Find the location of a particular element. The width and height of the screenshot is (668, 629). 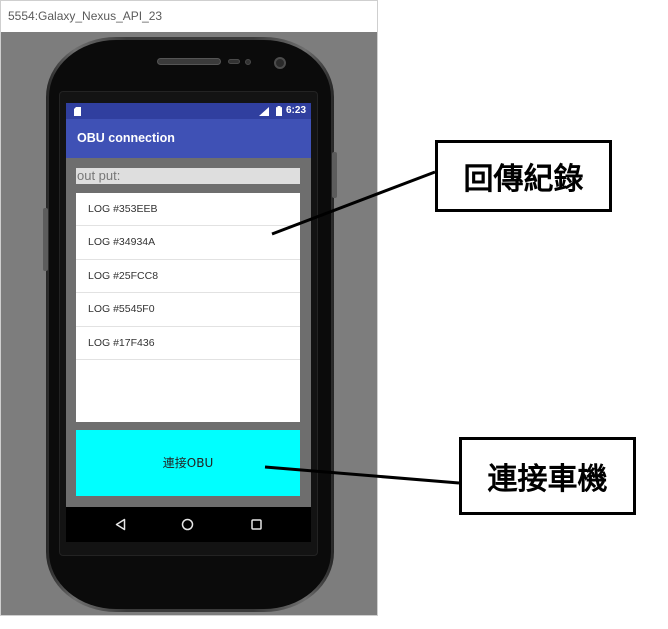

back-icon is located at coordinates (120, 524).